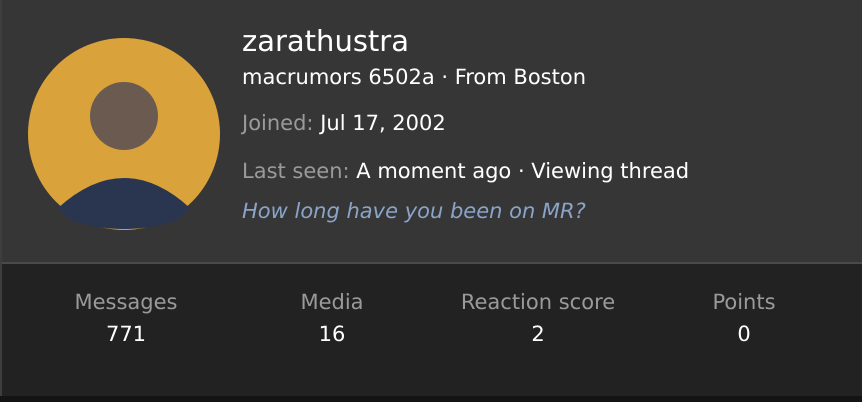  Describe the element at coordinates (538, 302) in the screenshot. I see `stat-label: Reaction score` at that location.